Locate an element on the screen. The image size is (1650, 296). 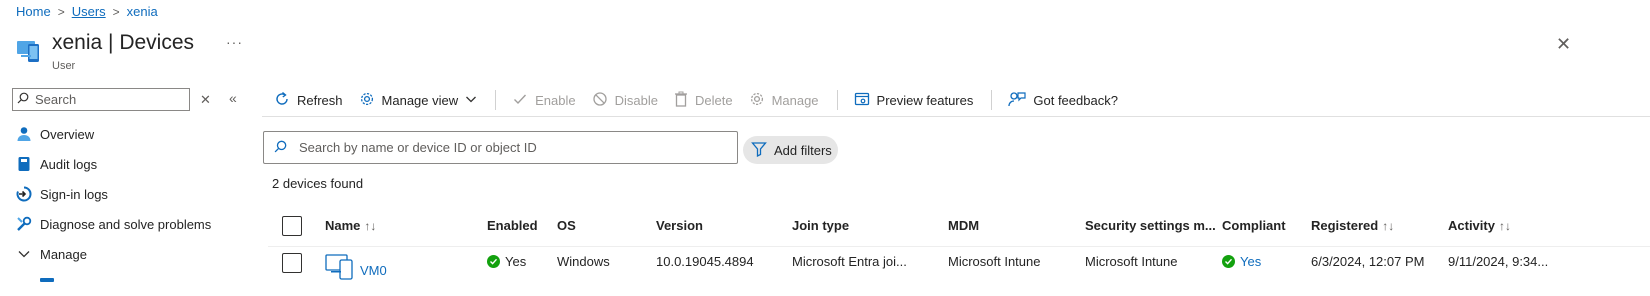
column-header-compliant: Compliant is located at coordinates (1254, 225).